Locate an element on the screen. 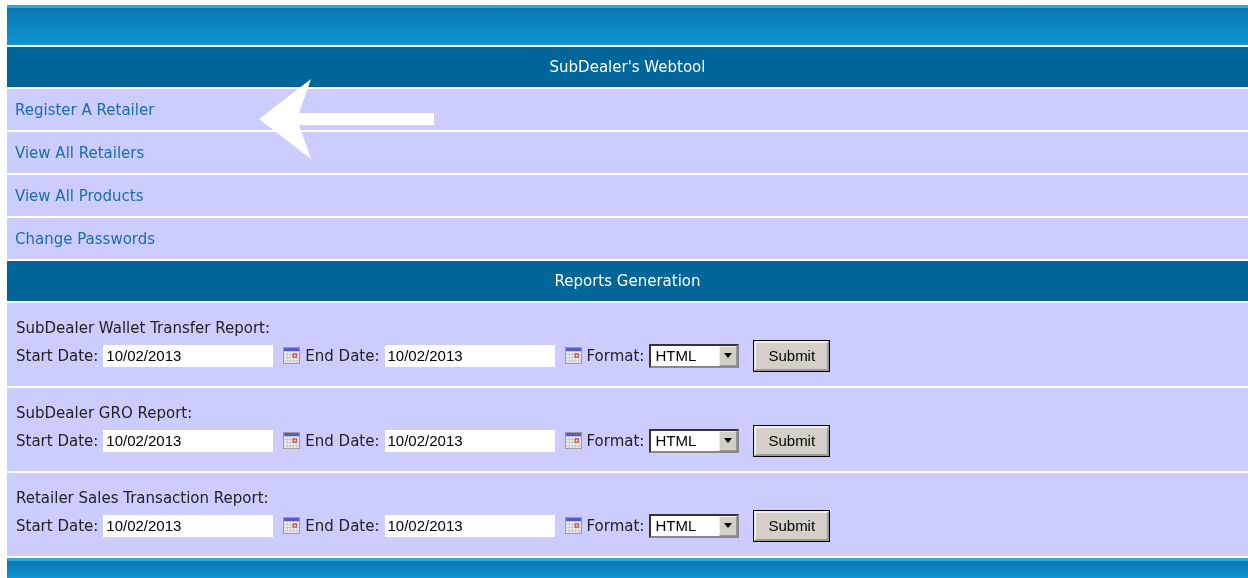 The width and height of the screenshot is (1248, 578). menu-link: View All Products is located at coordinates (79, 195).